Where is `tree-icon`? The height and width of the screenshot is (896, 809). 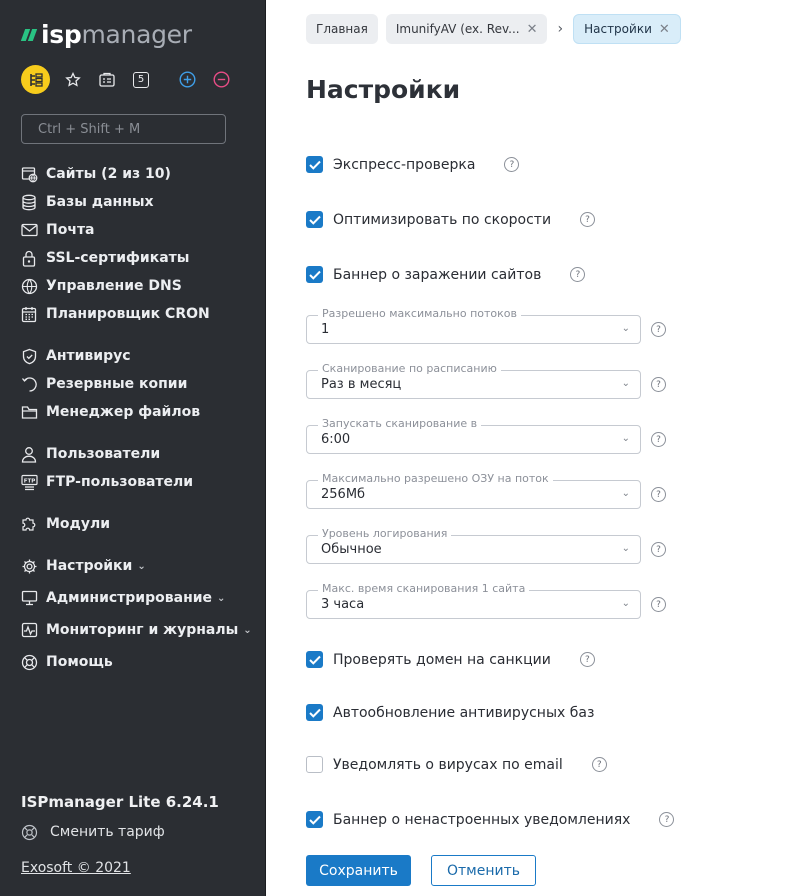
tree-icon is located at coordinates (35, 79).